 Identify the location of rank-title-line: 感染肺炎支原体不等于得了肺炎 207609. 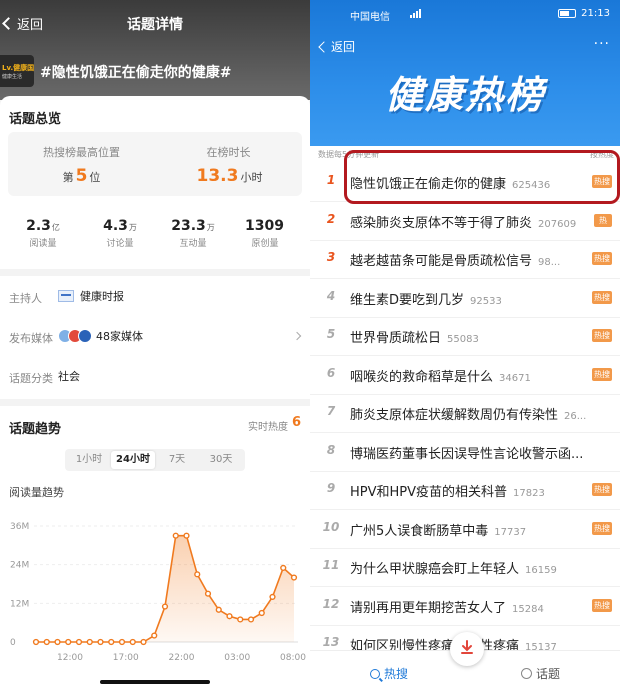
(463, 221).